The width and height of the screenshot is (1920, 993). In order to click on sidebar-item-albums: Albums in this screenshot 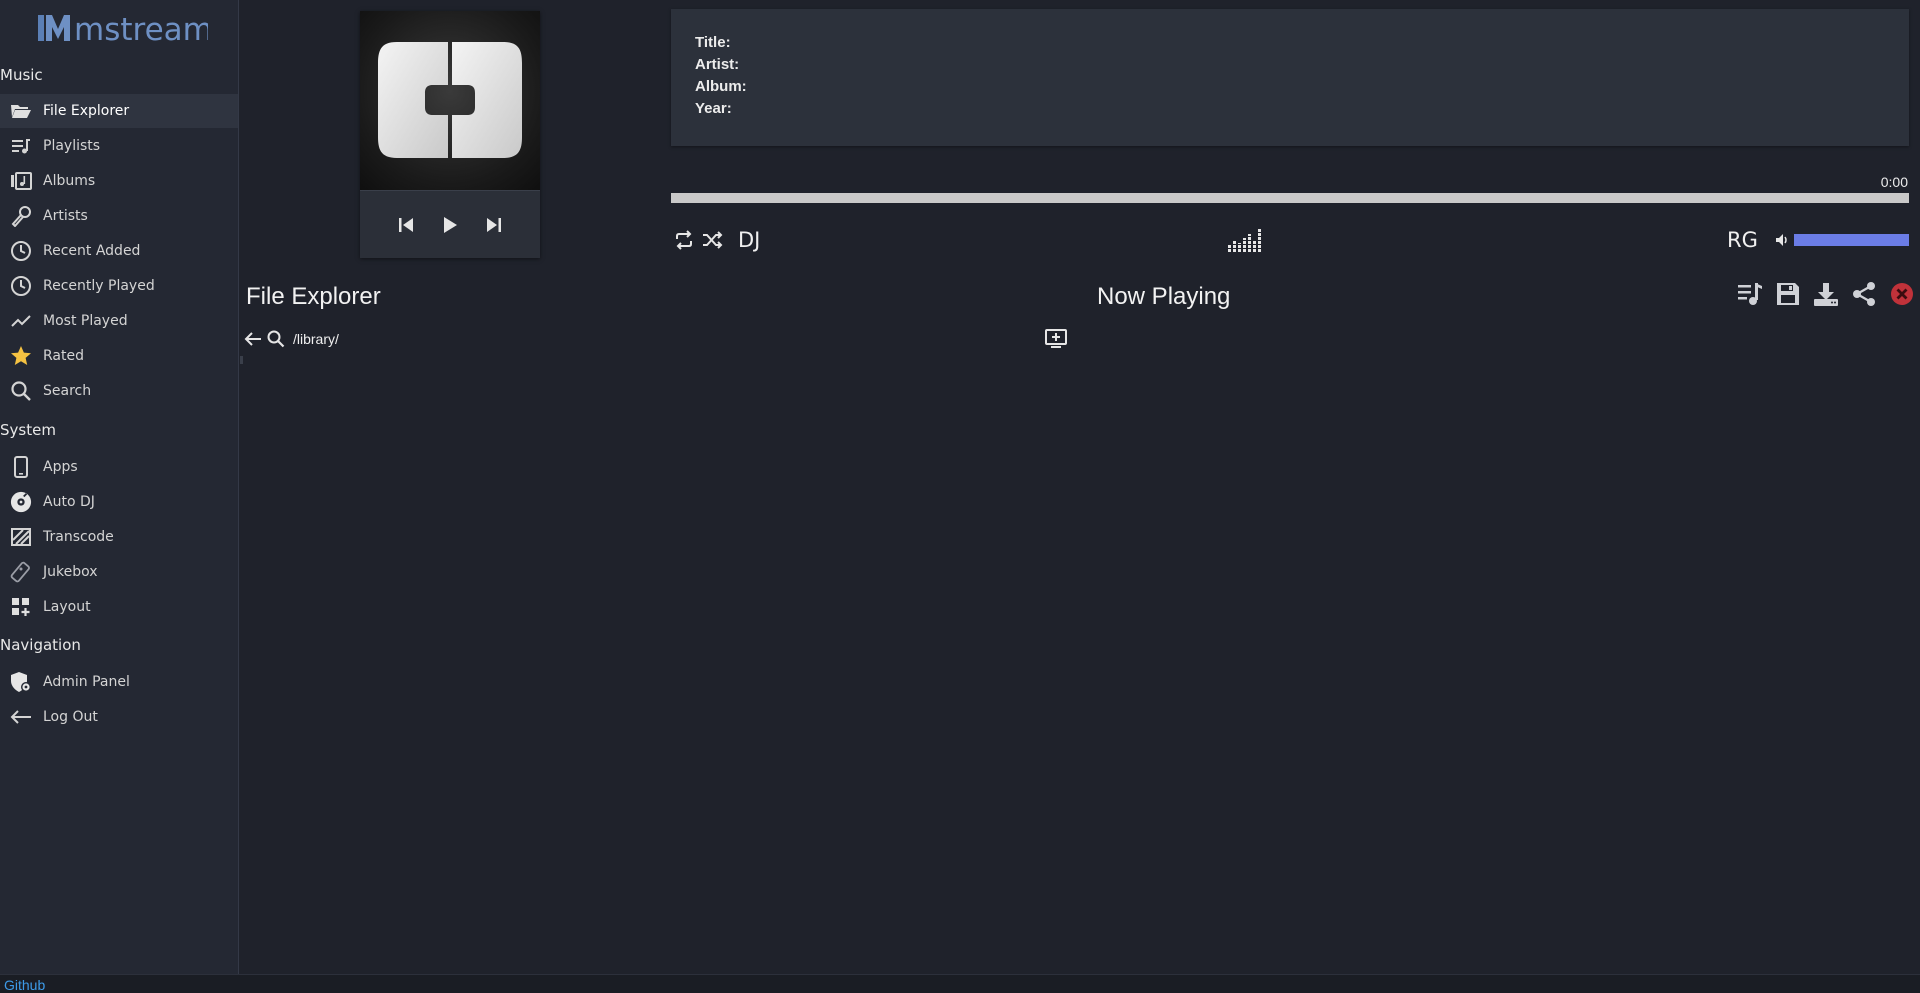, I will do `click(119, 181)`.